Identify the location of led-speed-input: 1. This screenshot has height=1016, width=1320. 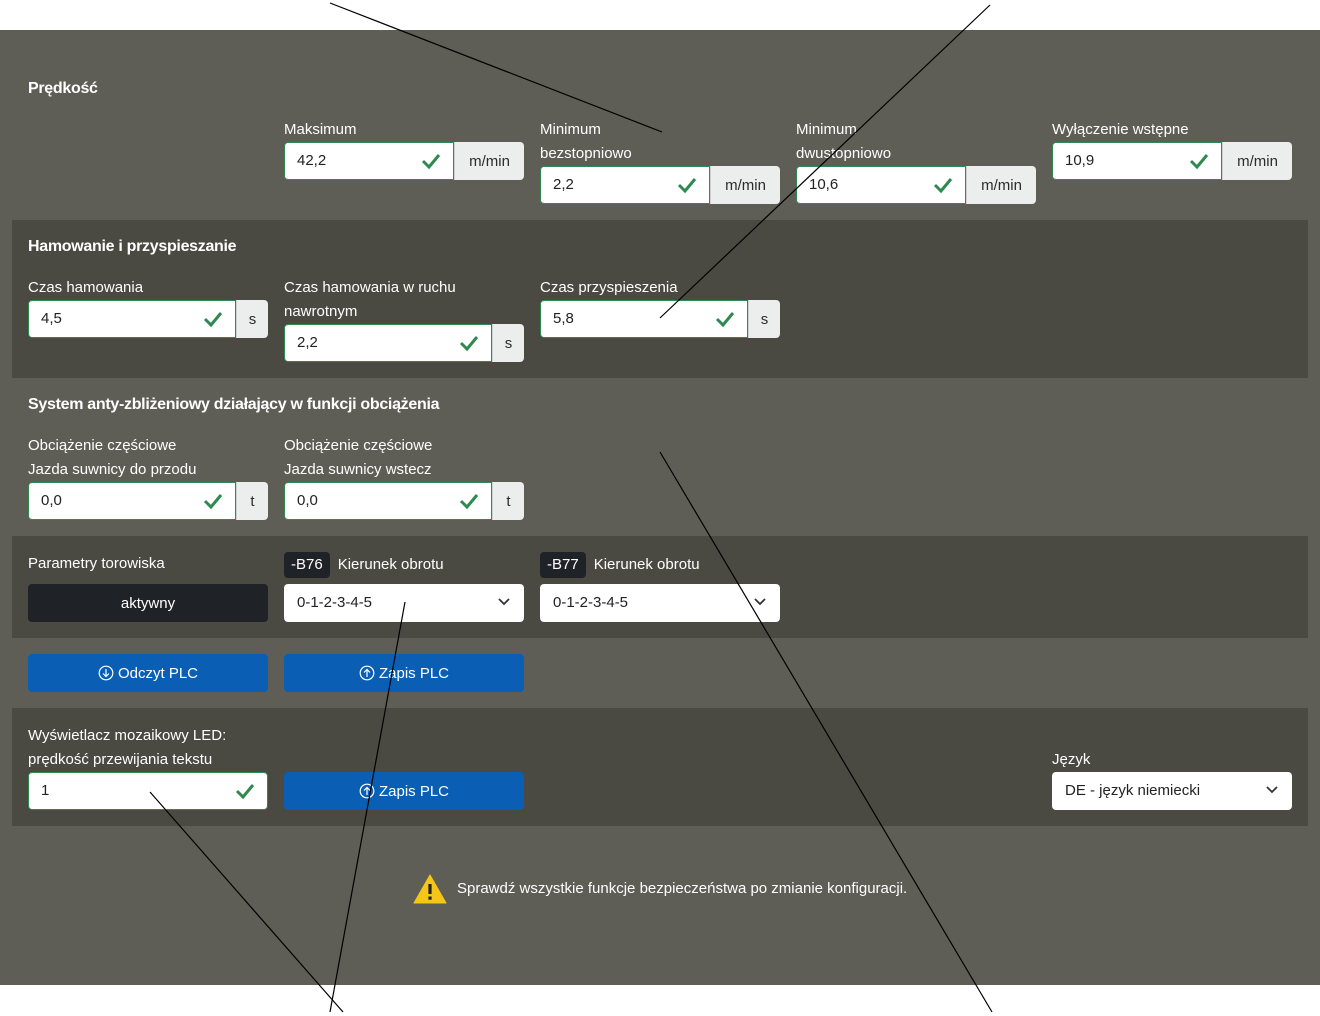
(148, 791).